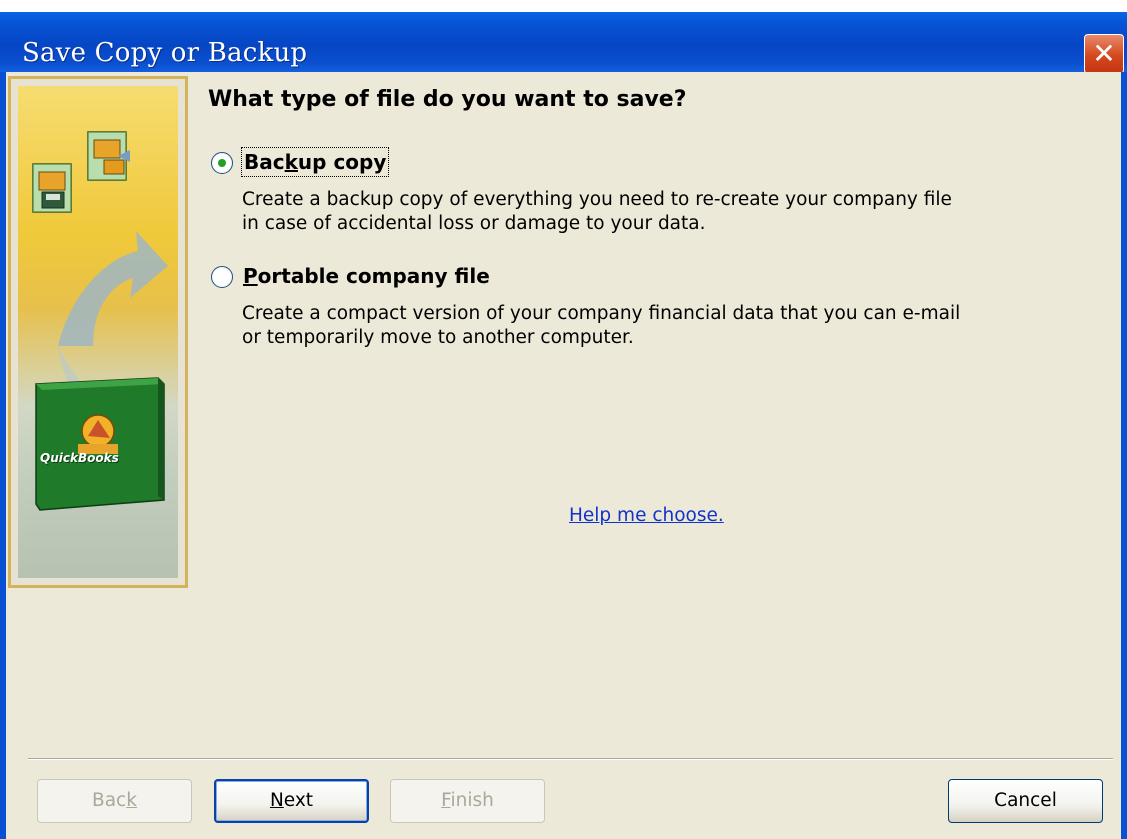  What do you see at coordinates (264, 162) in the screenshot?
I see `label-part: Bac` at bounding box center [264, 162].